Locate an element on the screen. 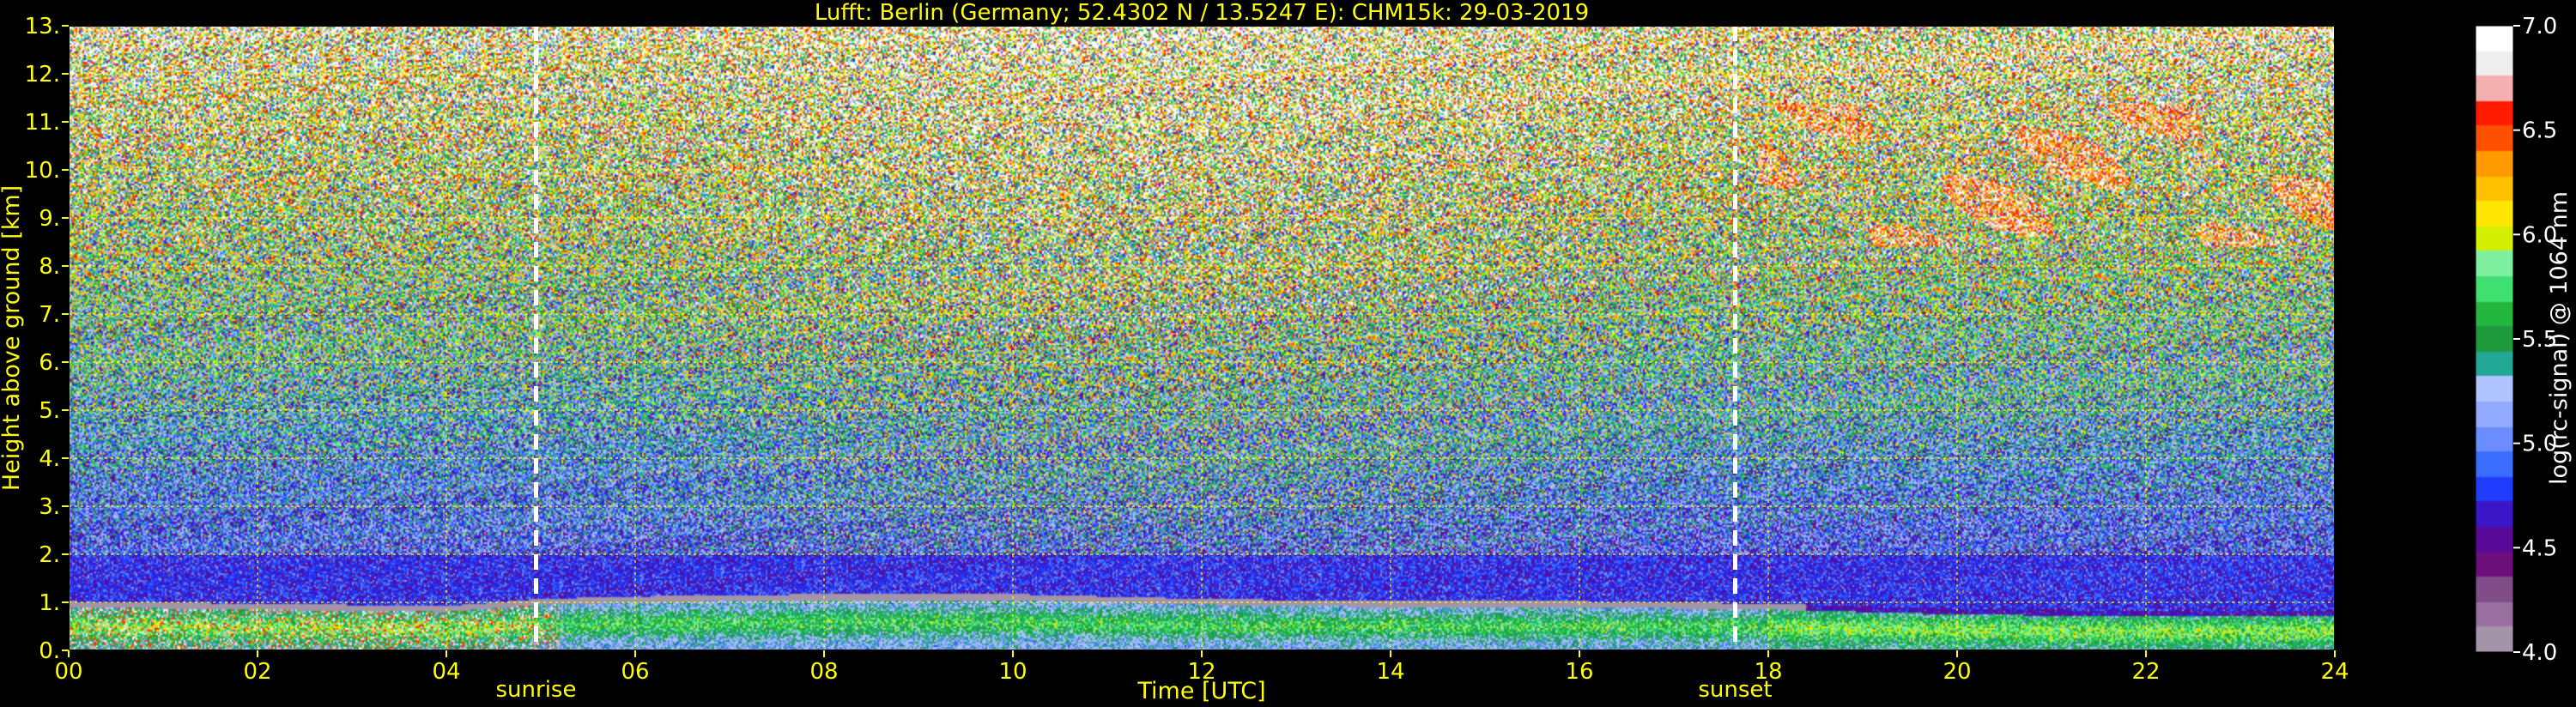 This screenshot has width=2576, height=707. x-tick-label: 10 is located at coordinates (1012, 672).